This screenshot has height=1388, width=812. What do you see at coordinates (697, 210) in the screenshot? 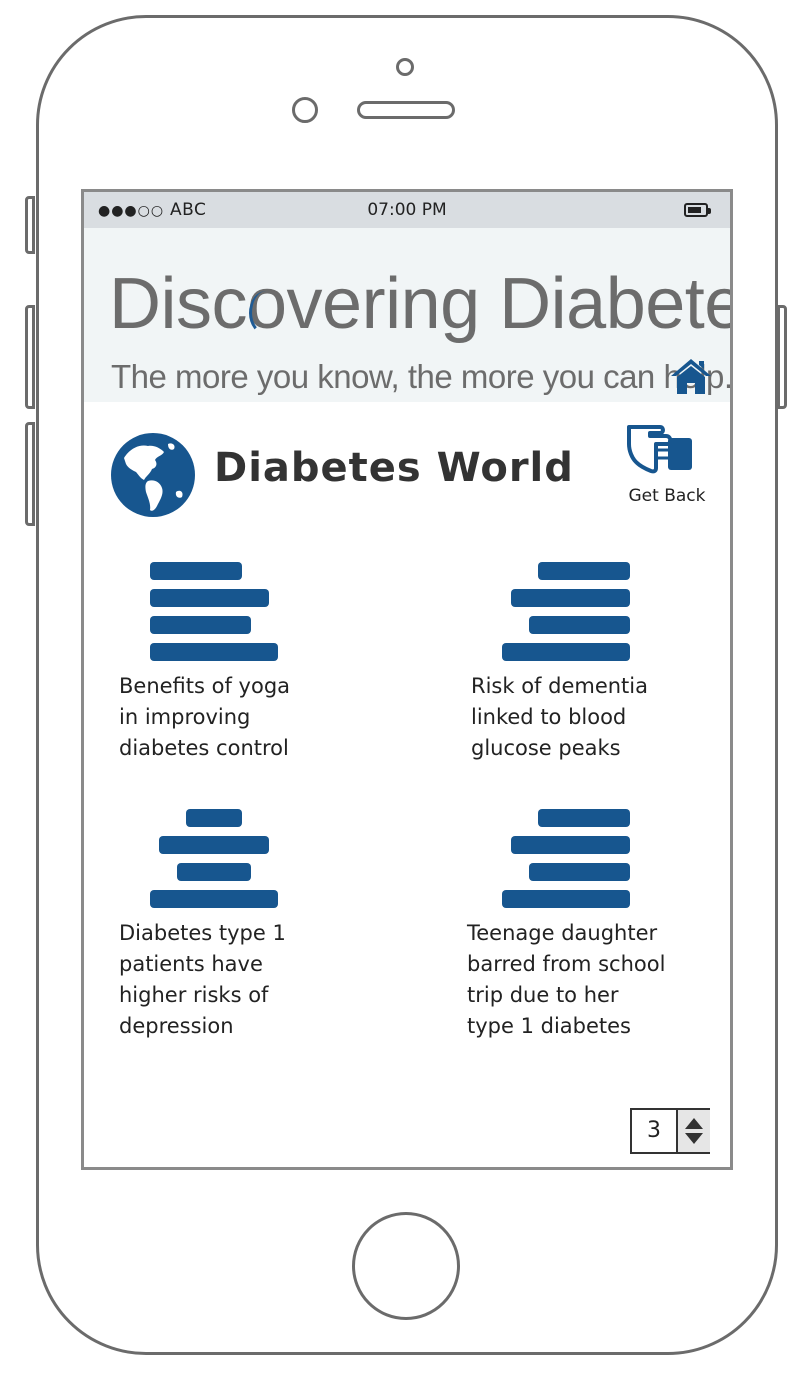
I see `battery-icon` at bounding box center [697, 210].